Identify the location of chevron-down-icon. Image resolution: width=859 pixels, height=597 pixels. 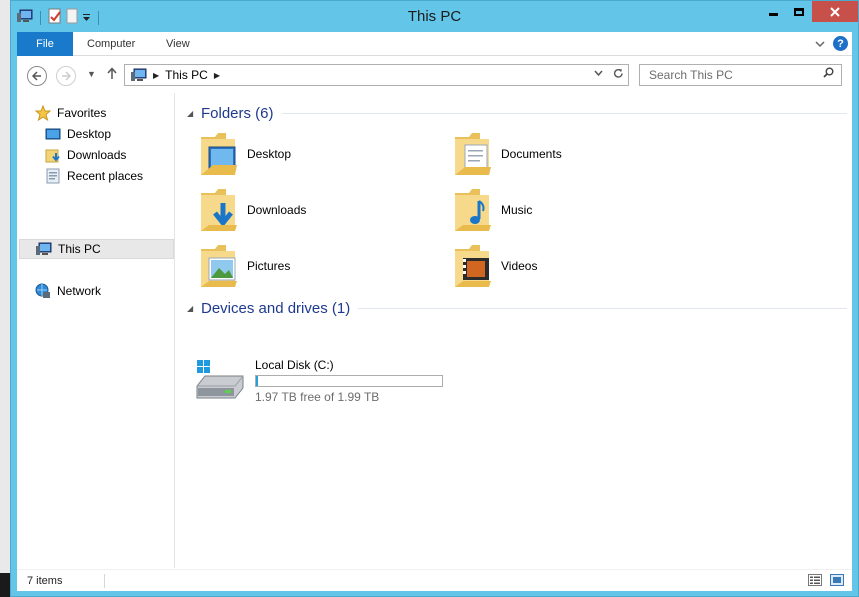
(86, 18).